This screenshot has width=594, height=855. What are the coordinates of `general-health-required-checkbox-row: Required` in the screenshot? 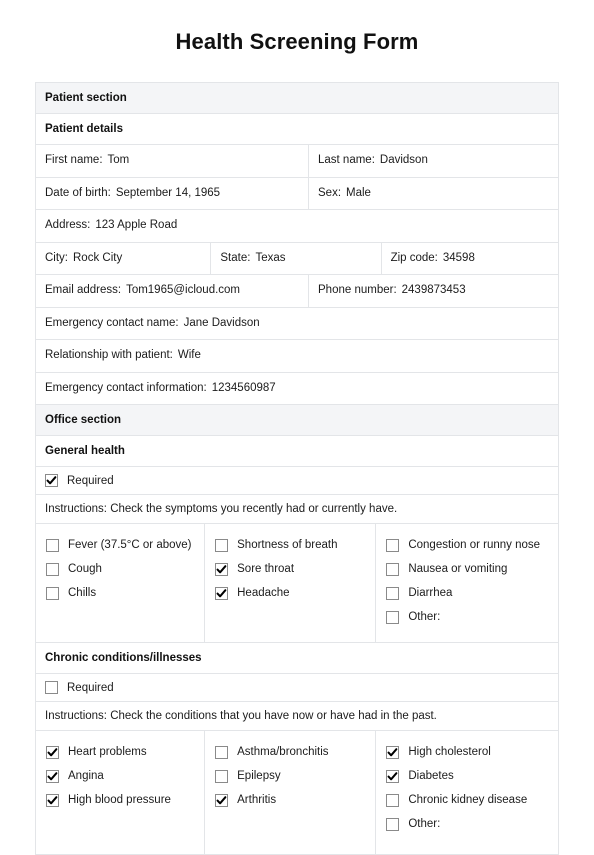 It's located at (297, 480).